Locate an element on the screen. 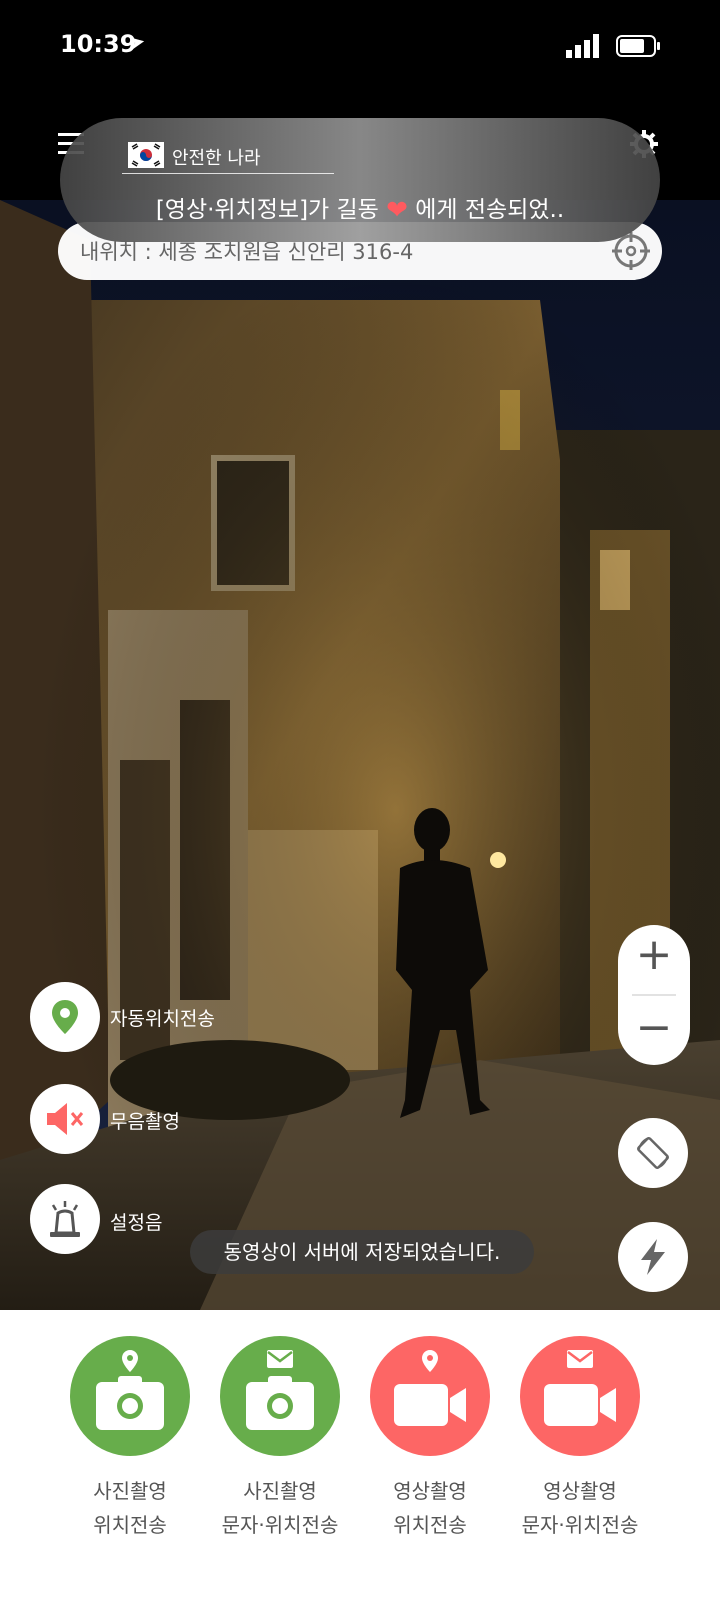 This screenshot has width=720, height=1600. video-sms-location-label: 영상촬영 문자·위치전송 is located at coordinates (580, 1508).